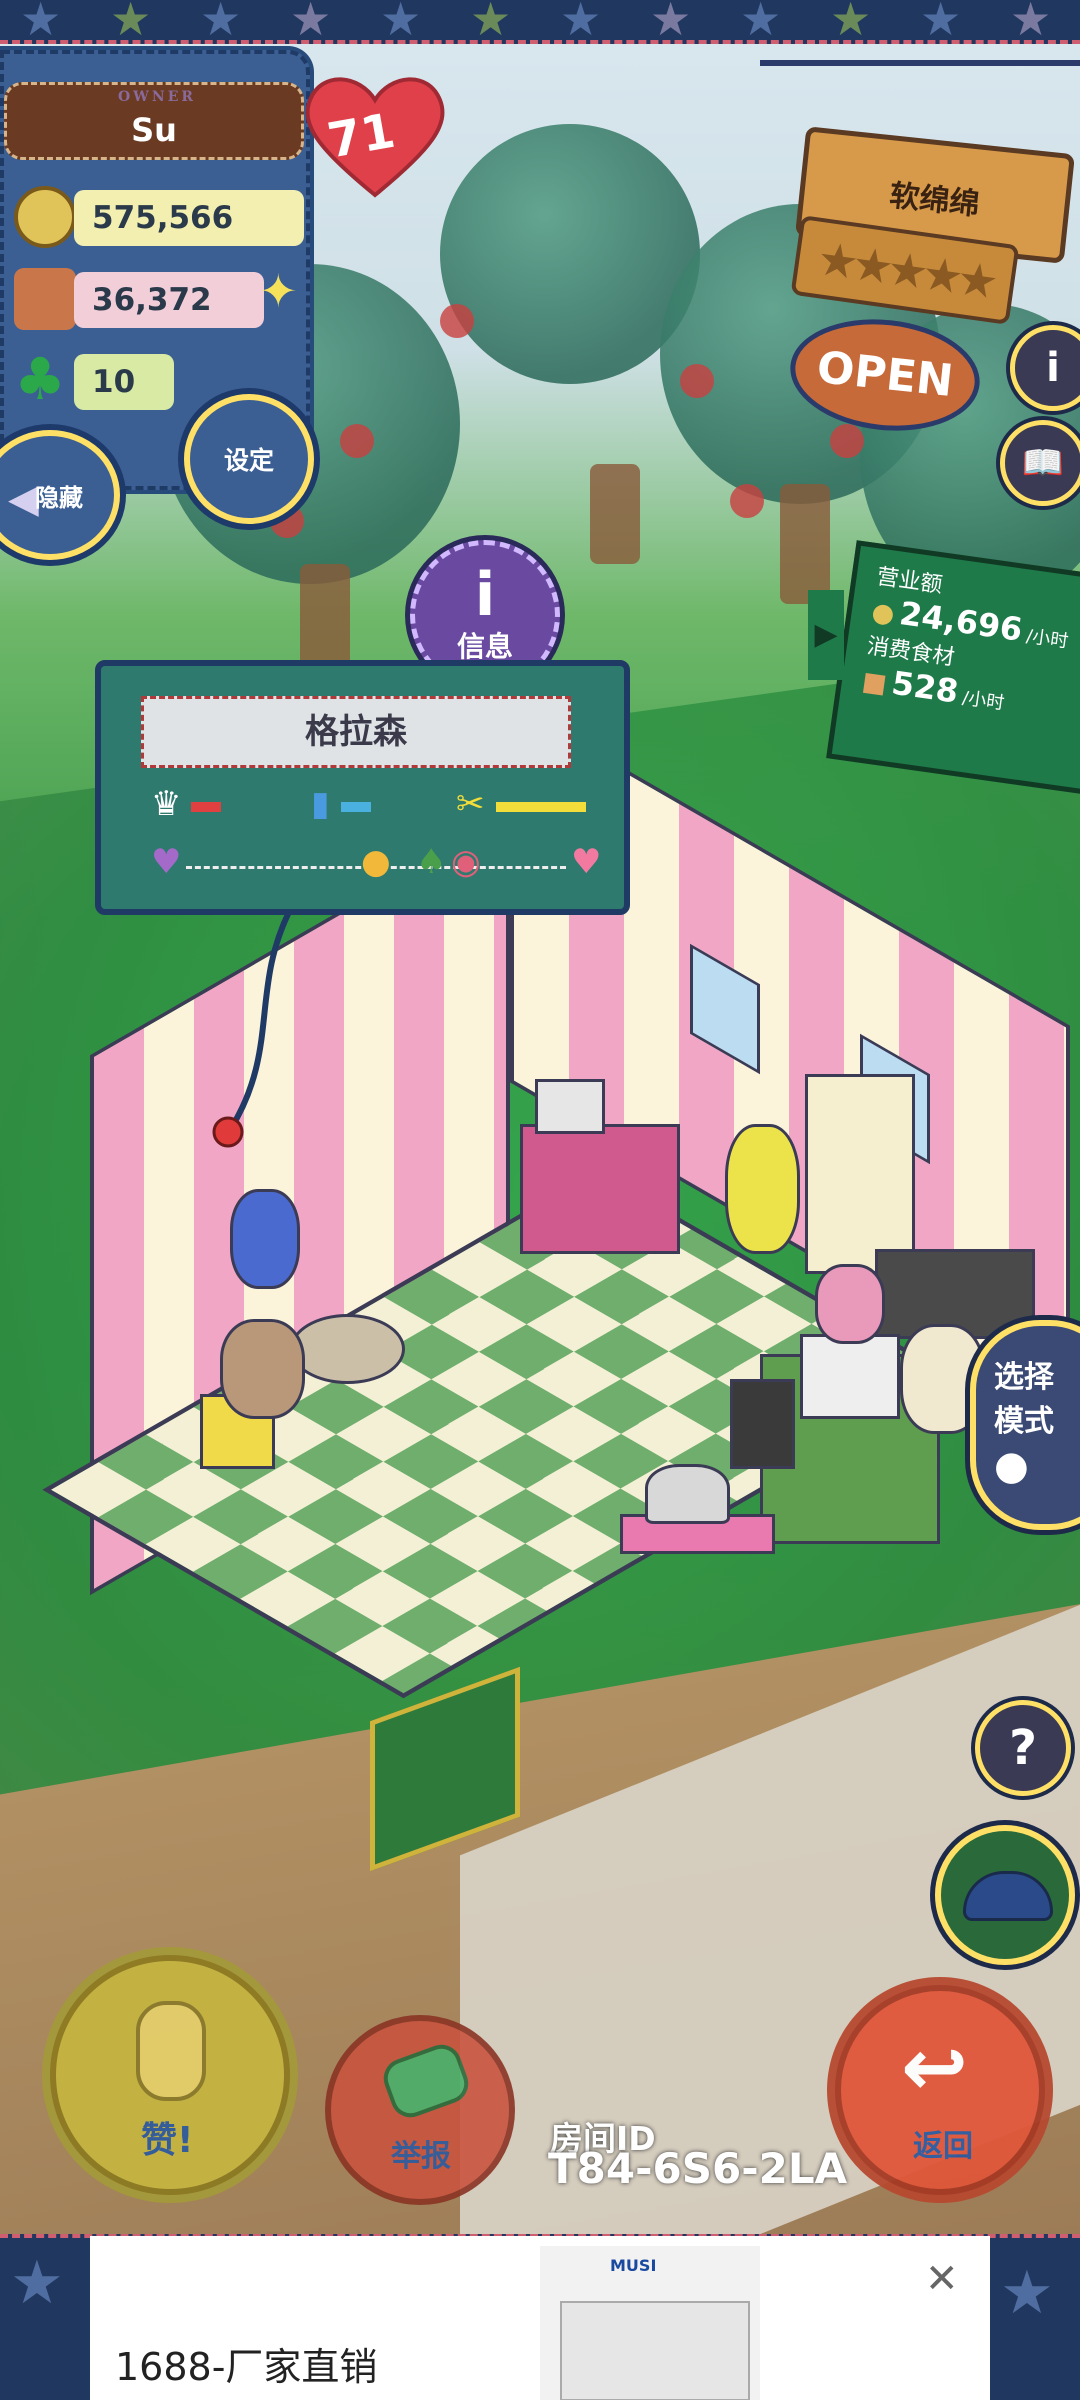 This screenshot has width=1080, height=2400. What do you see at coordinates (850, 1304) in the screenshot?
I see `bear-staff-pink` at bounding box center [850, 1304].